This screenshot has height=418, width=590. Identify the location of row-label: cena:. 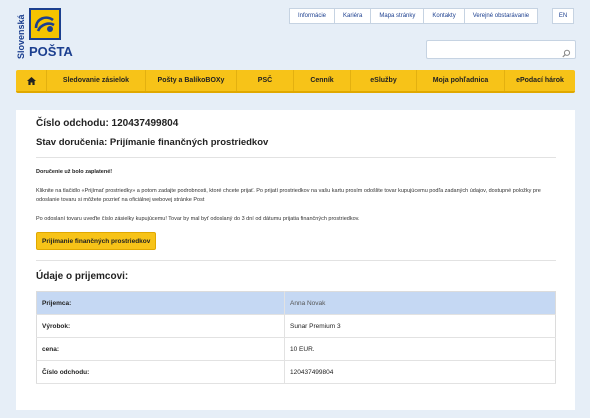
(160, 349).